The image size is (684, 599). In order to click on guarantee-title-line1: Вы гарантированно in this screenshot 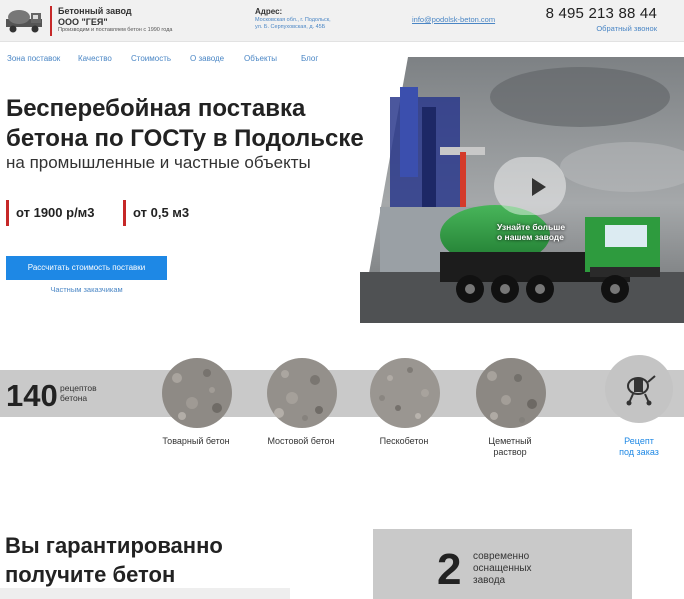, I will do `click(114, 545)`.